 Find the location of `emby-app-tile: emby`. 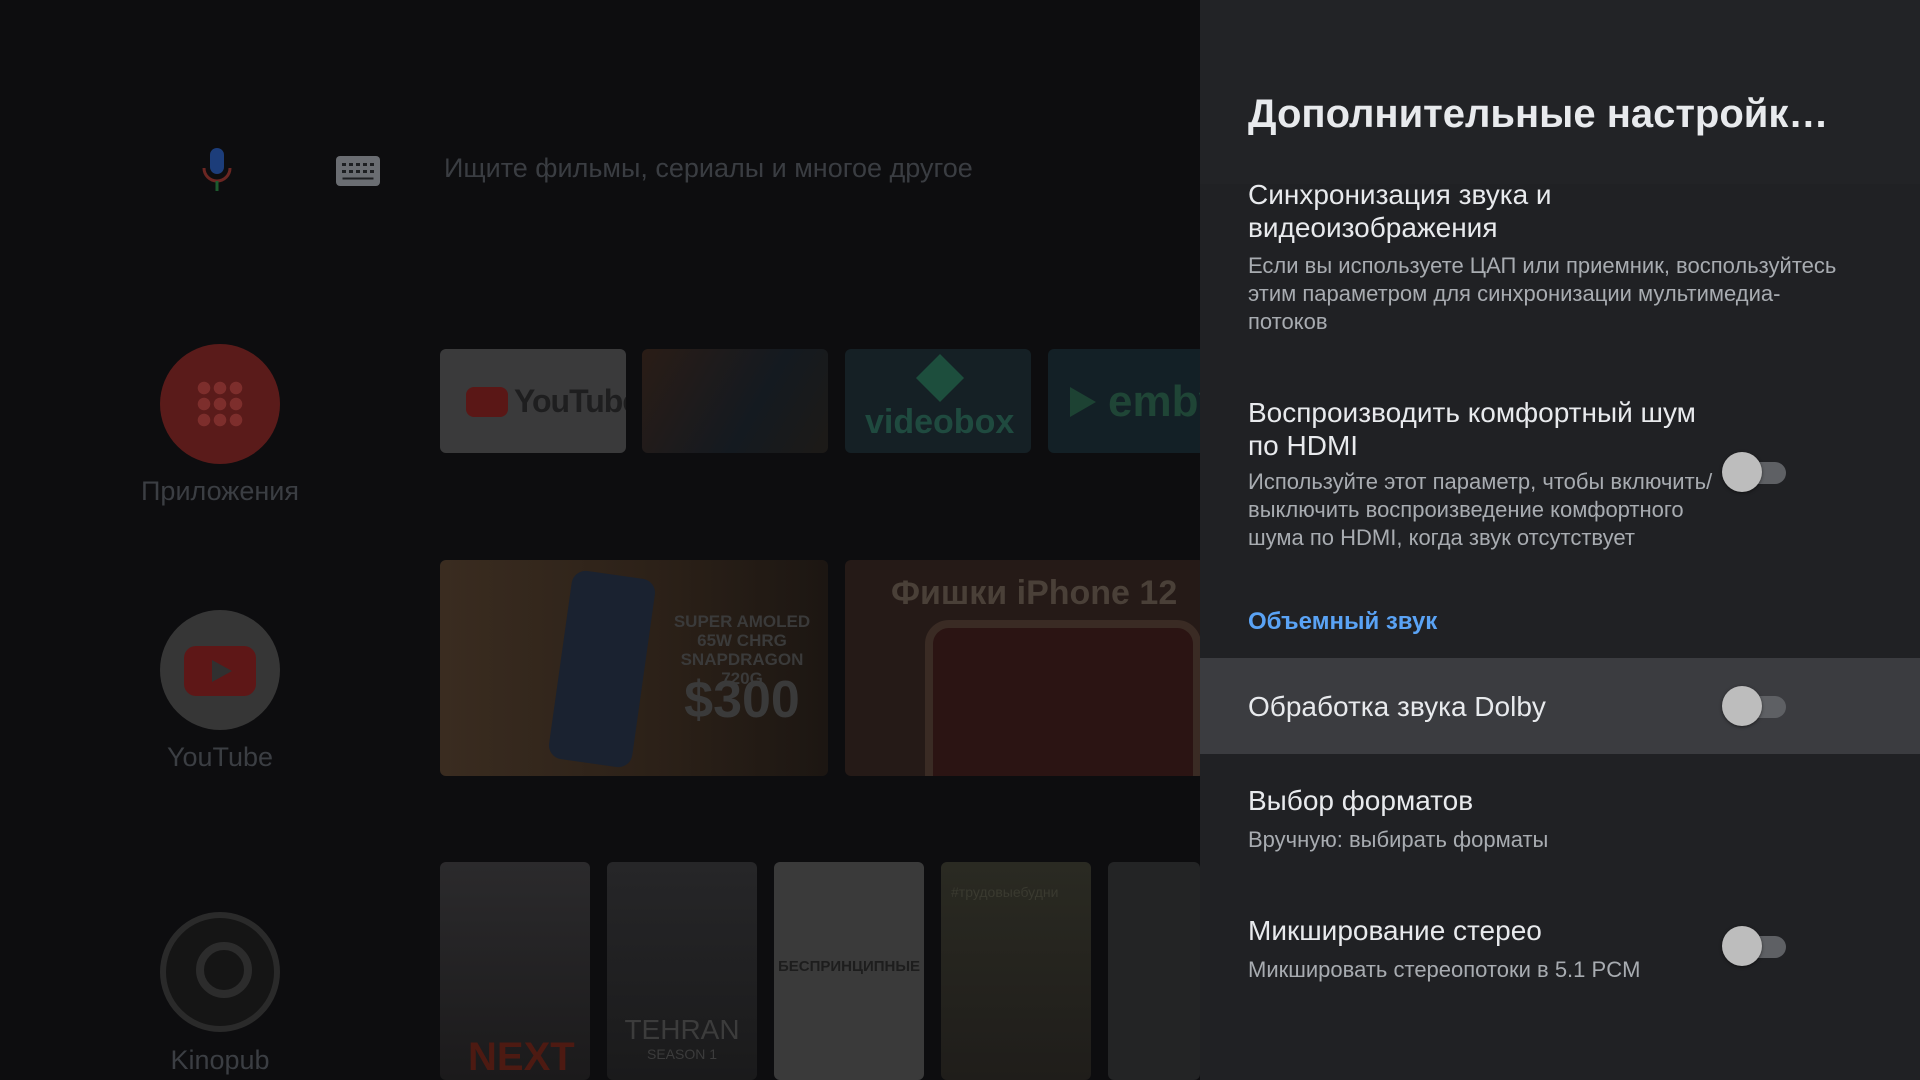

emby-app-tile: emby is located at coordinates (1124, 401).